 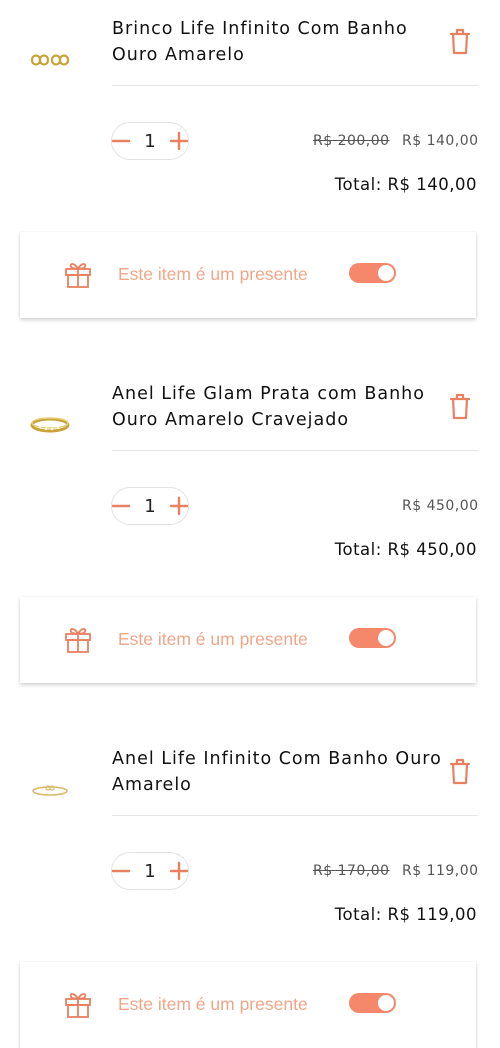 I want to click on item-total: Total: R$ 450,00, so click(x=405, y=549).